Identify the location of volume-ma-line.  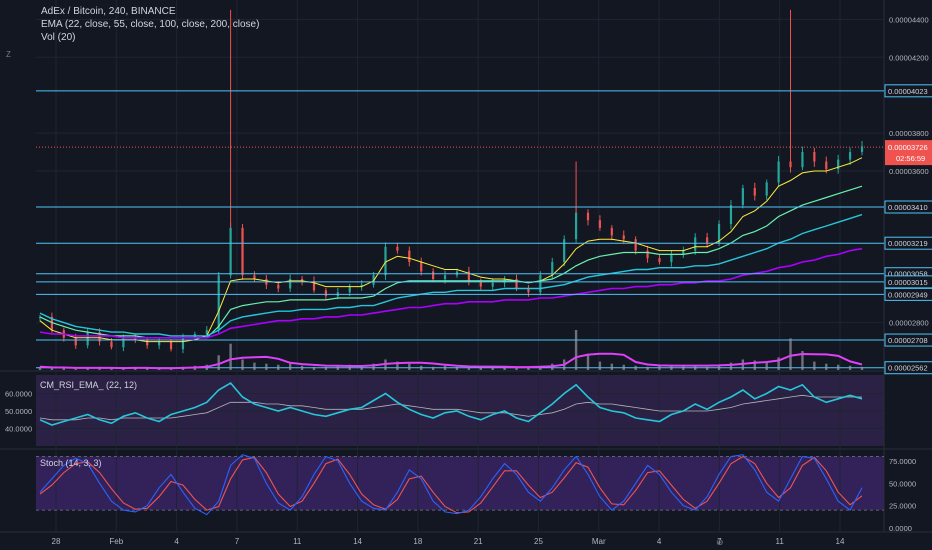
(451, 361).